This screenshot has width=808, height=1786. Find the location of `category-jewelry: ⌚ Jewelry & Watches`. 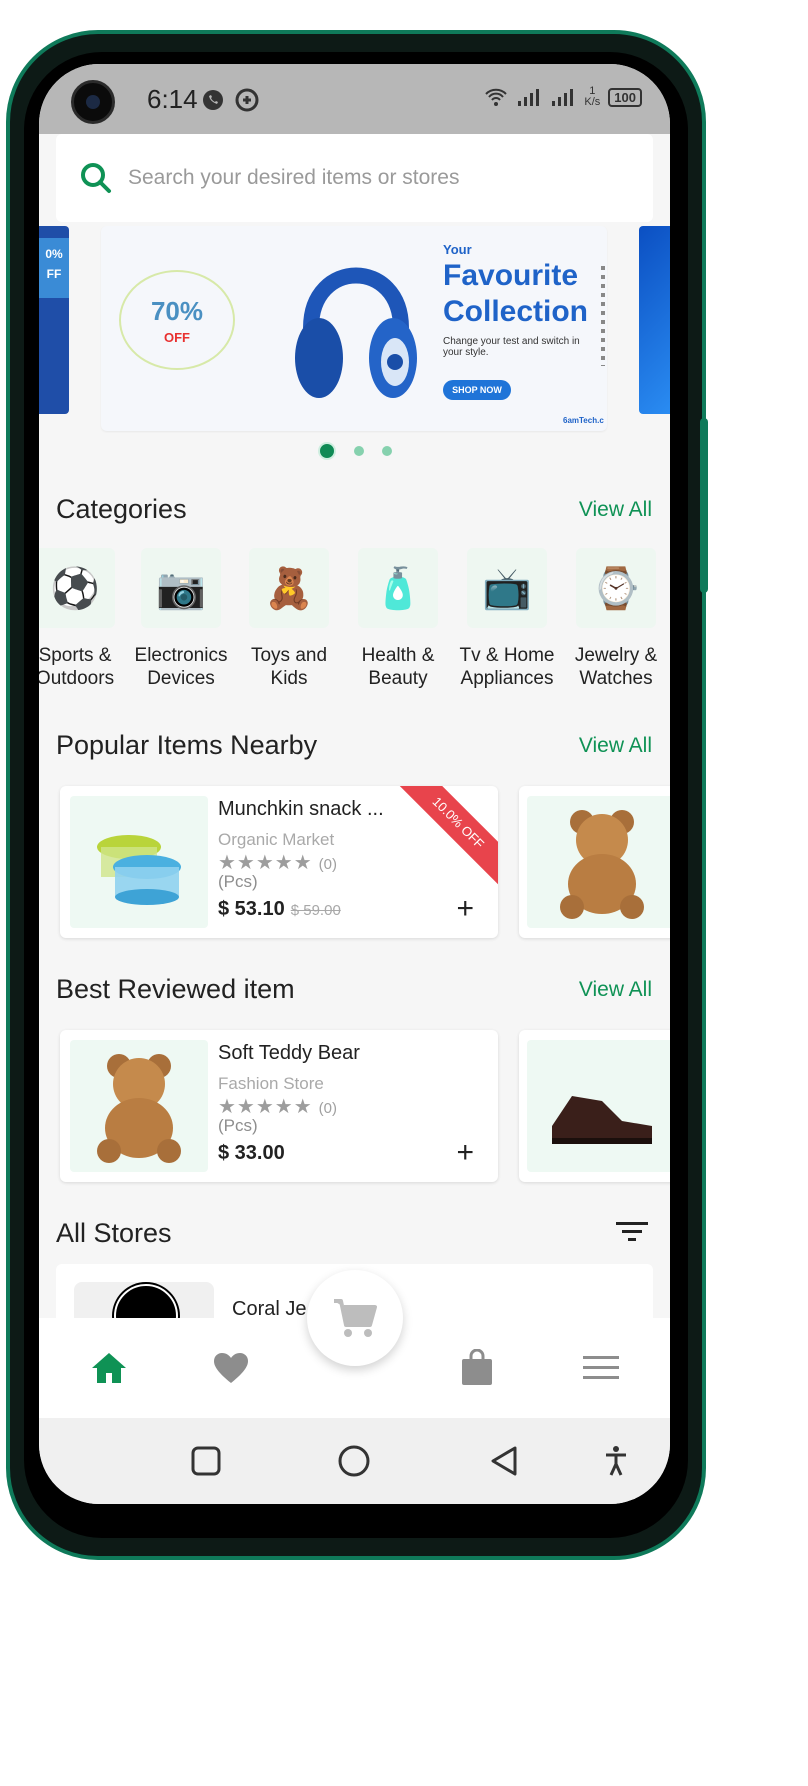

category-jewelry: ⌚ Jewelry & Watches is located at coordinates (616, 619).